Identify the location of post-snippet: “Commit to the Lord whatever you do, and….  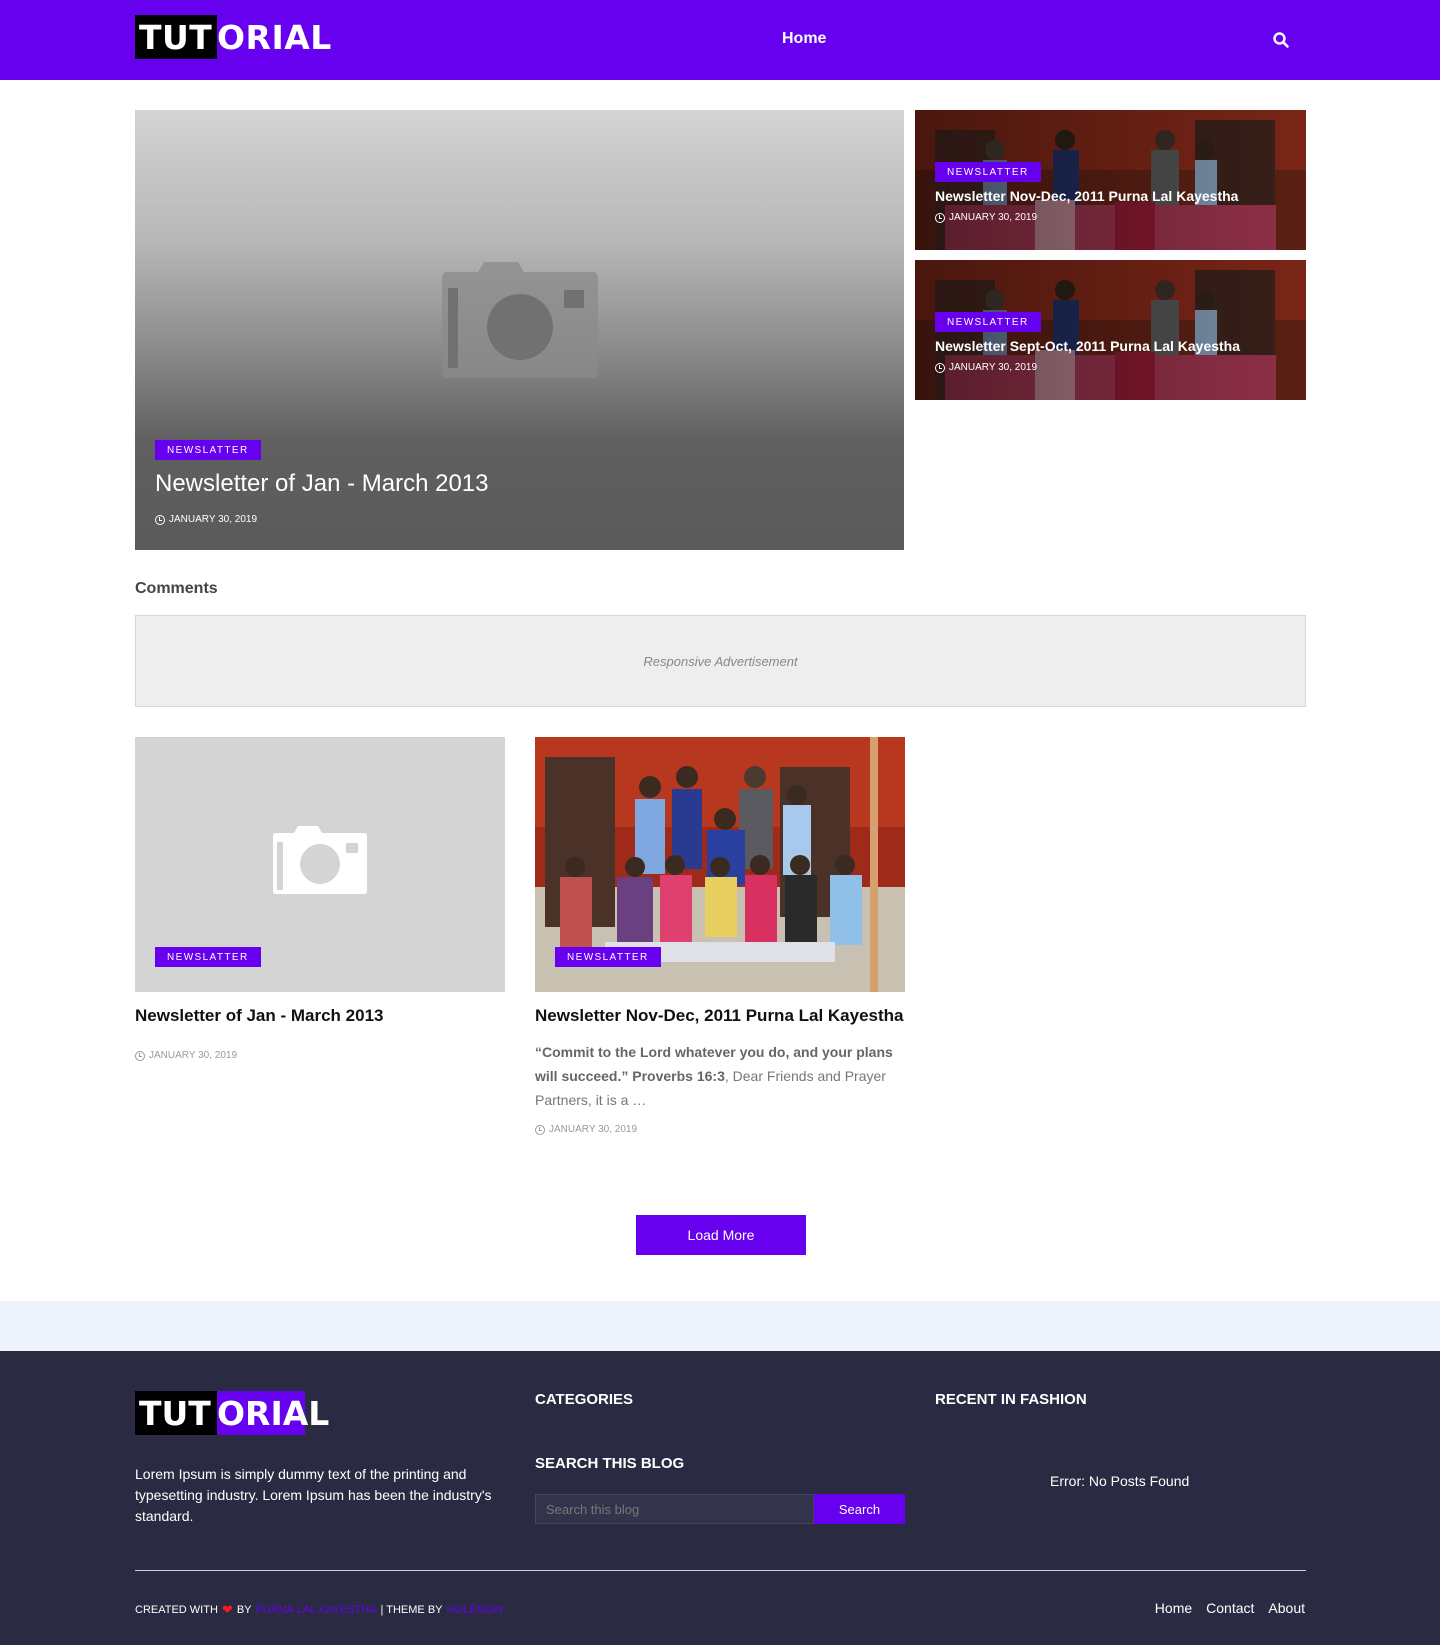
(720, 1076).